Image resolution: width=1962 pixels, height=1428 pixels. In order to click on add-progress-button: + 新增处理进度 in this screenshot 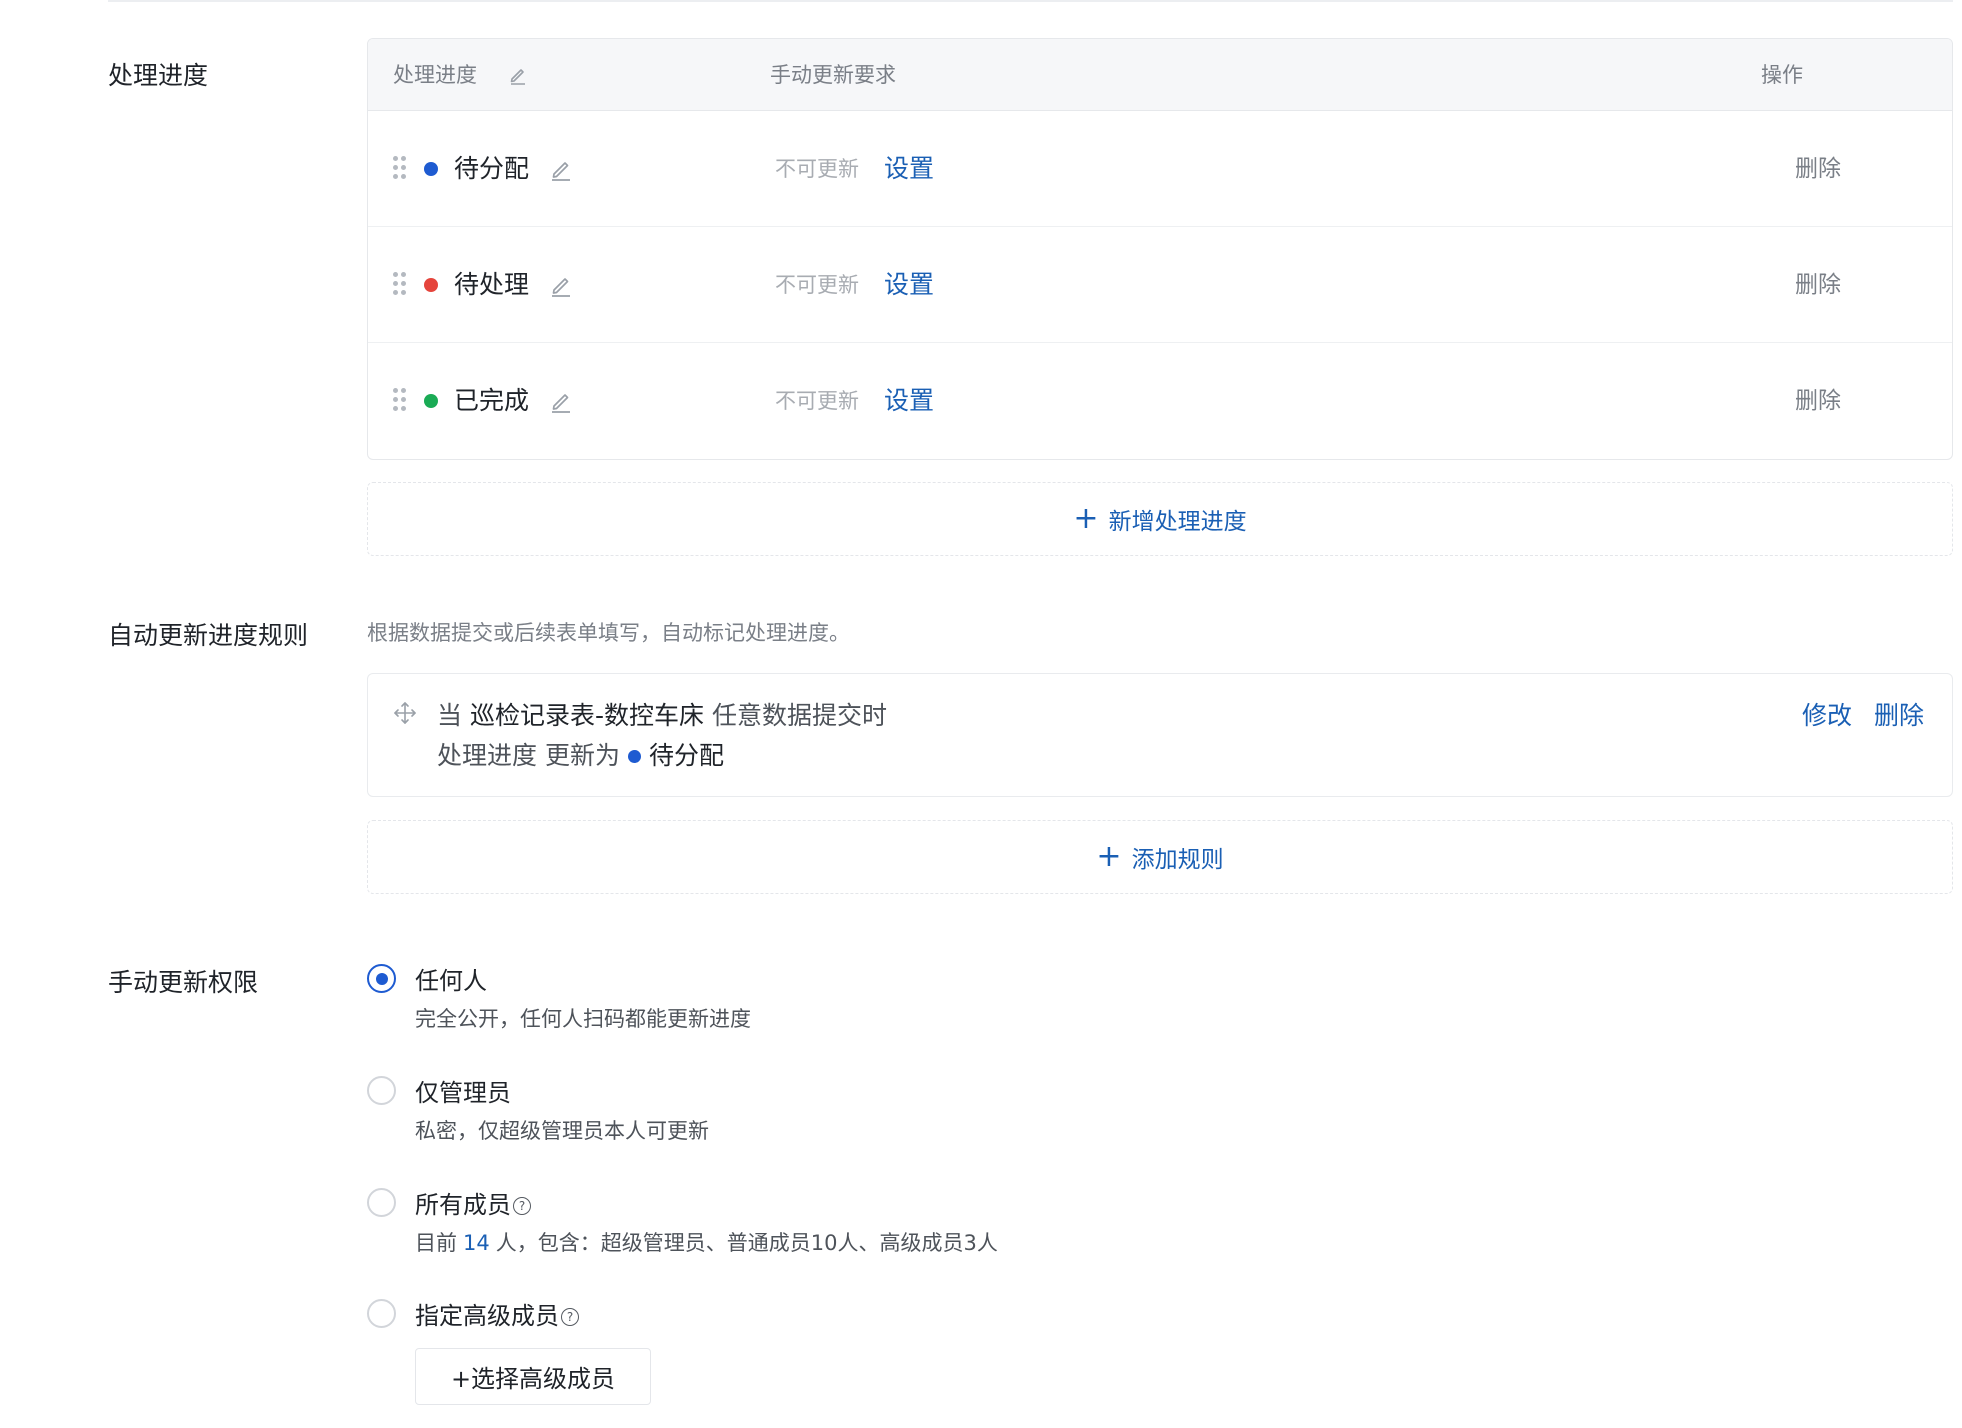, I will do `click(1160, 519)`.